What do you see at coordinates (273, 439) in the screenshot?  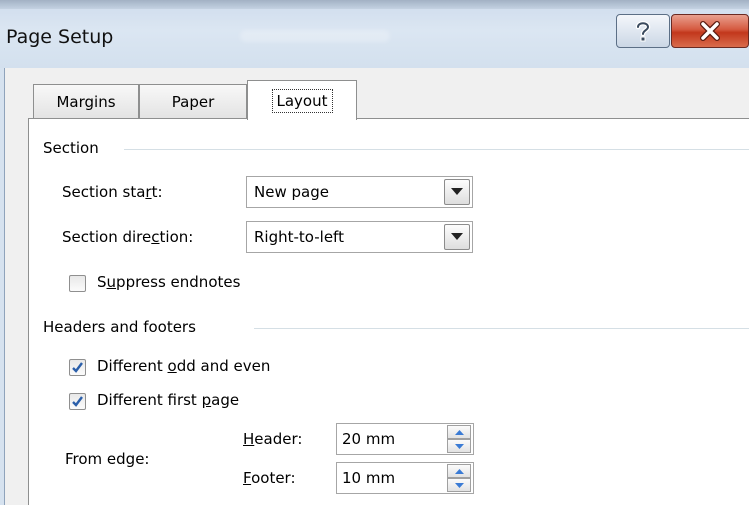 I see `header-label: Header:` at bounding box center [273, 439].